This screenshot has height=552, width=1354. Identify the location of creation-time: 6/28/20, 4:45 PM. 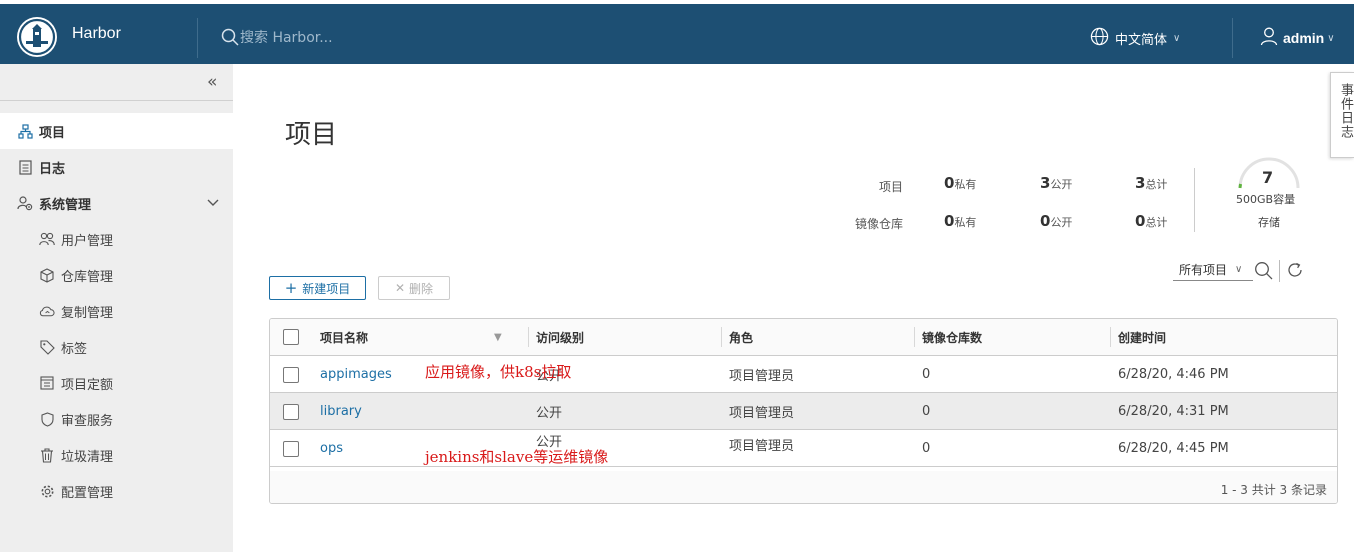
(1173, 448).